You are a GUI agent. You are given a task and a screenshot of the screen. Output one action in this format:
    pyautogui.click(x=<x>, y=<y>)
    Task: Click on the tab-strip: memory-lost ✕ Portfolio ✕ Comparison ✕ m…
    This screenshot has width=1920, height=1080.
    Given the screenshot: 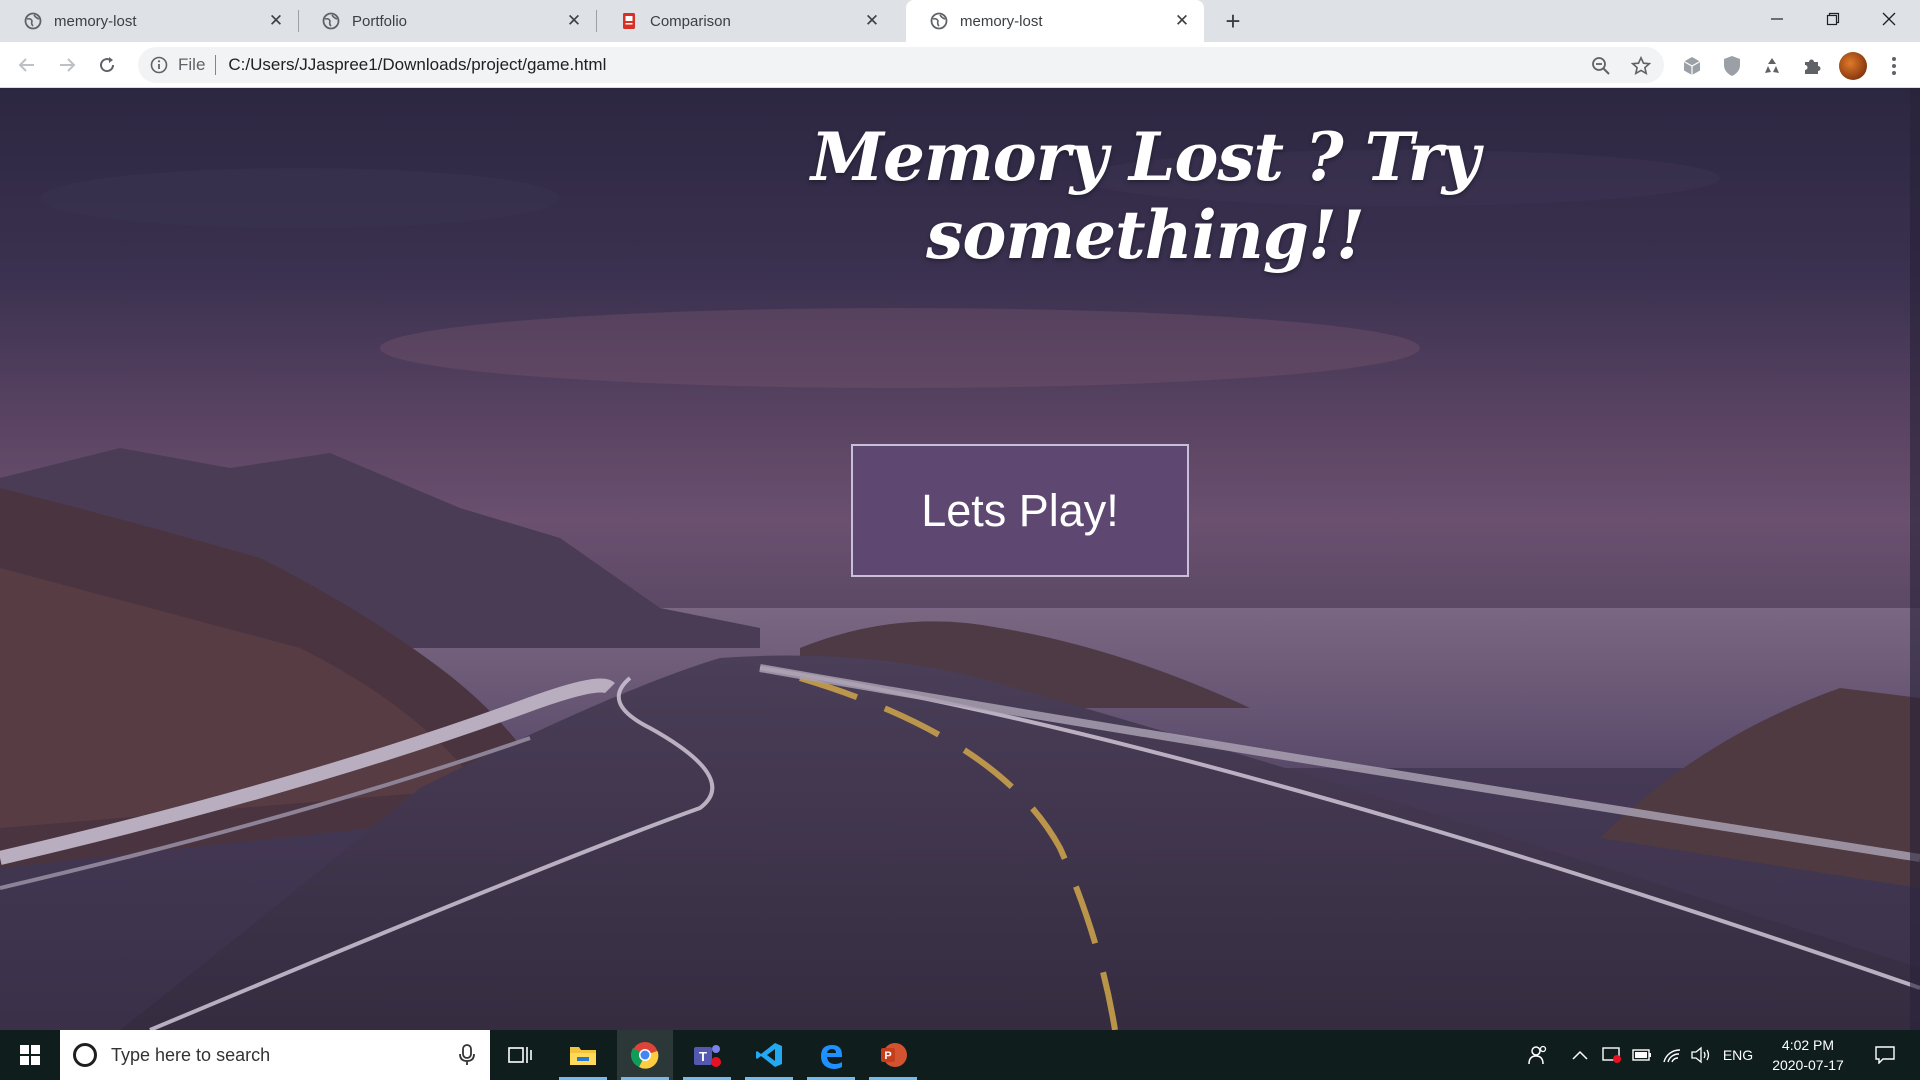 What is the action you would take?
    pyautogui.click(x=960, y=21)
    